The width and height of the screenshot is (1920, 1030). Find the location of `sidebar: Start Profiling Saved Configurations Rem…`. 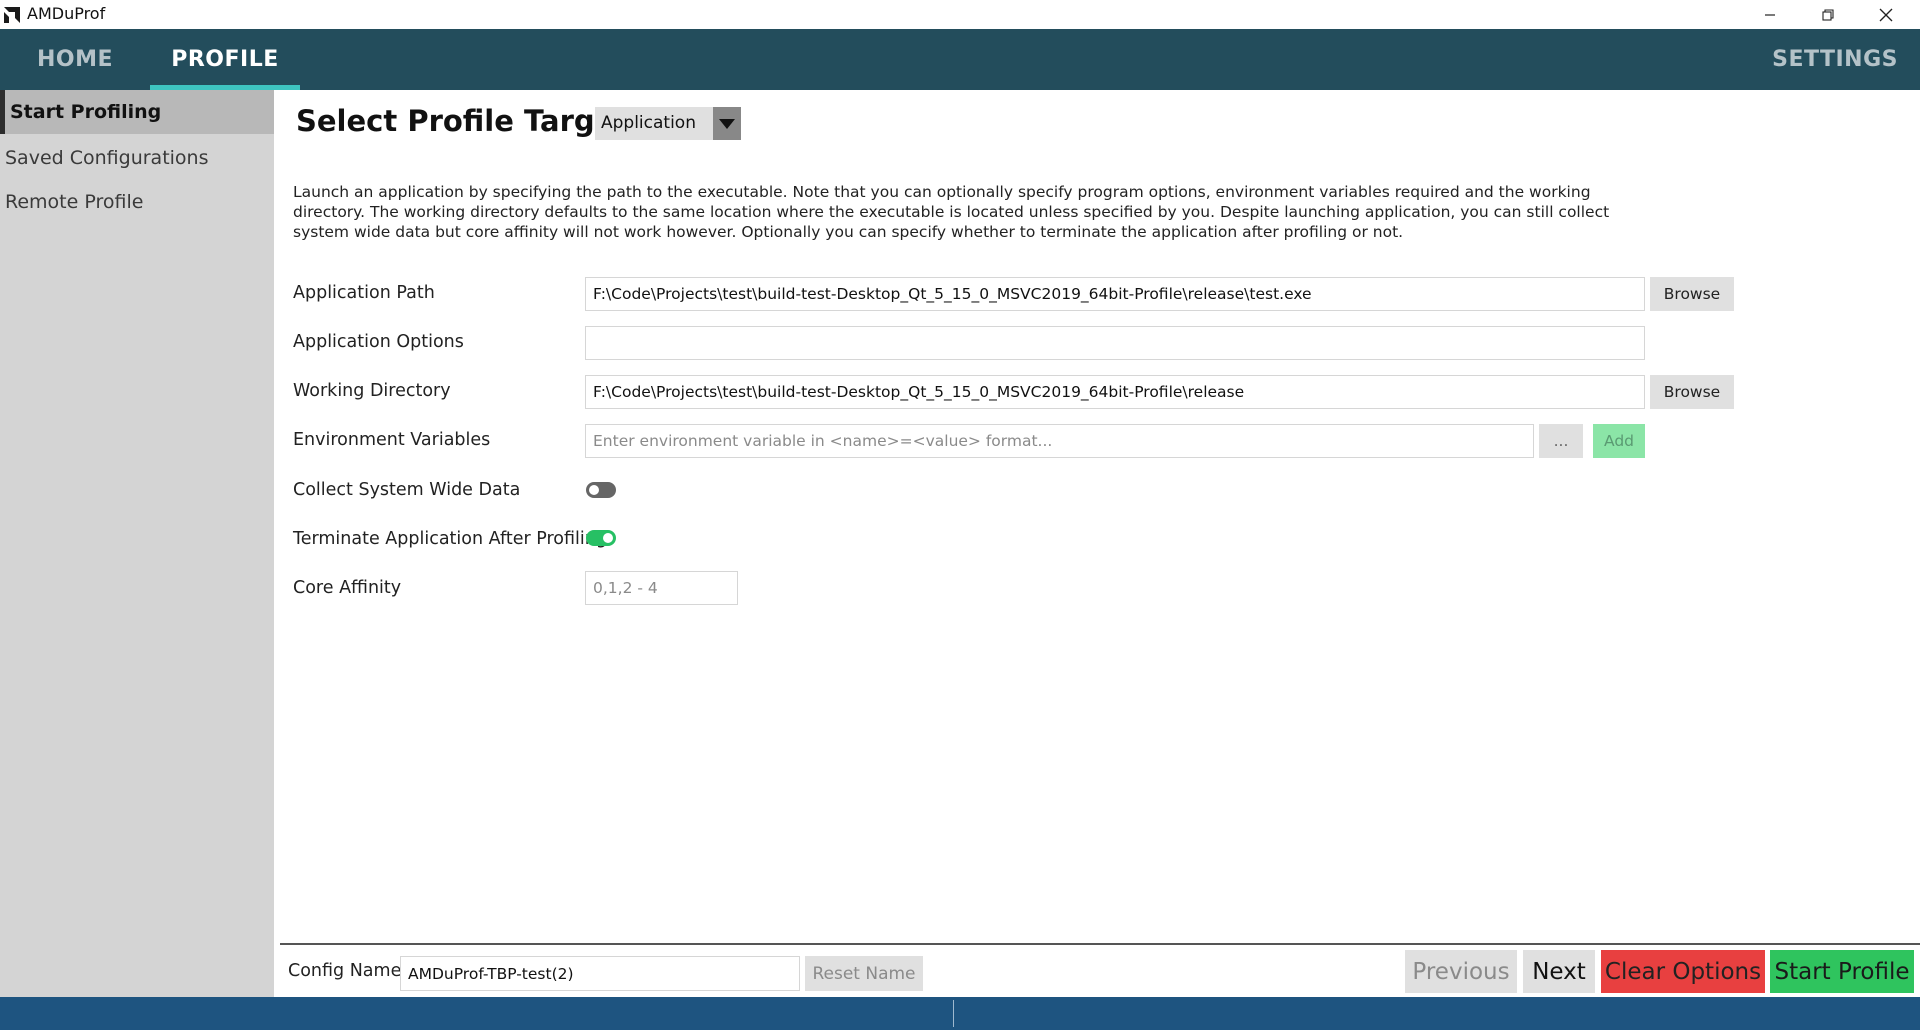

sidebar: Start Profiling Saved Configurations Rem… is located at coordinates (137, 543).